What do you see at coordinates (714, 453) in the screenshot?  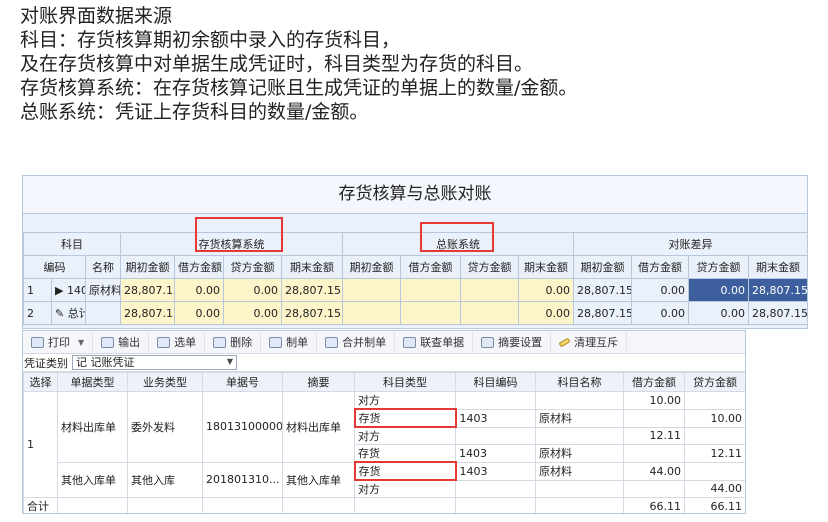 I see `credit-amount: 12.11` at bounding box center [714, 453].